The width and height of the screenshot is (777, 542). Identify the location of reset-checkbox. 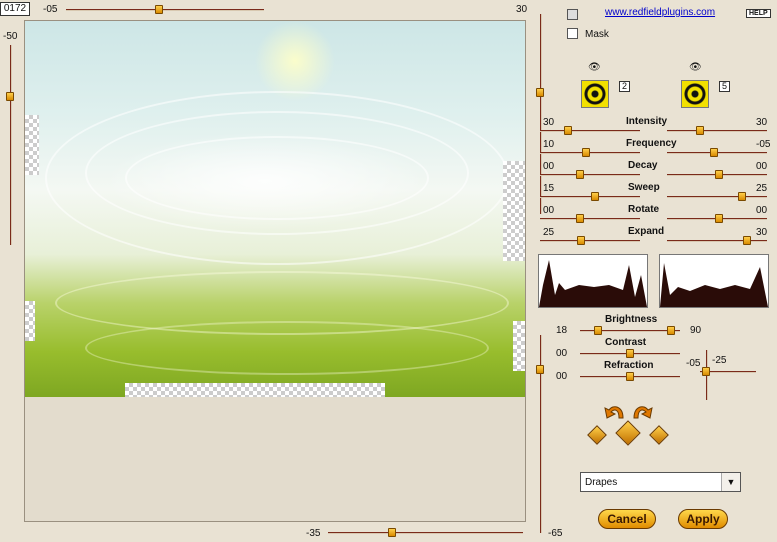
(572, 14).